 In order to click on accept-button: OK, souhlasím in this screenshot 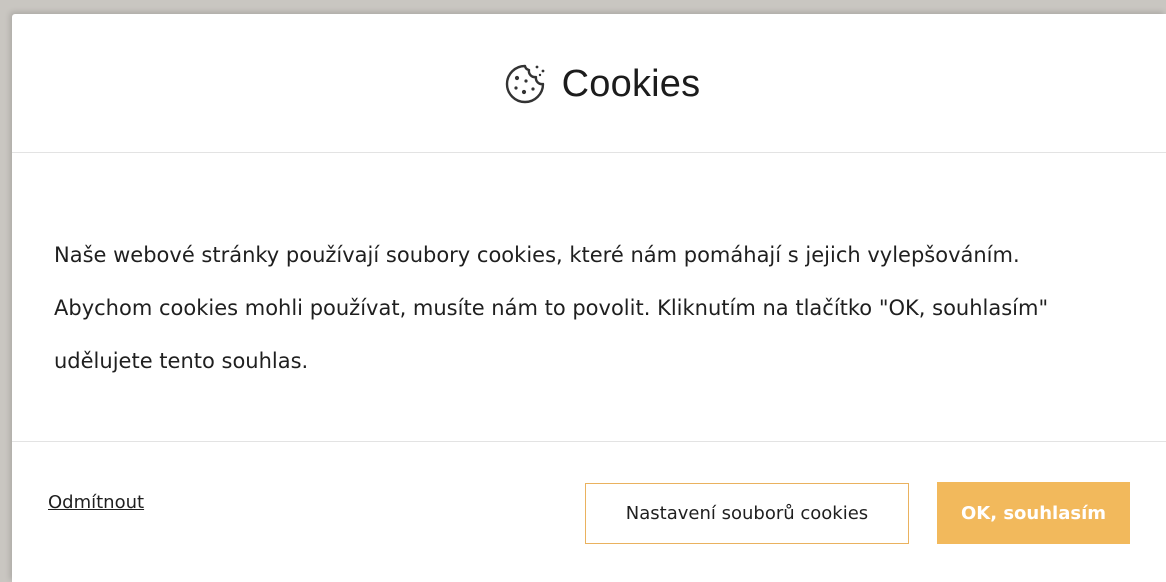, I will do `click(1033, 513)`.